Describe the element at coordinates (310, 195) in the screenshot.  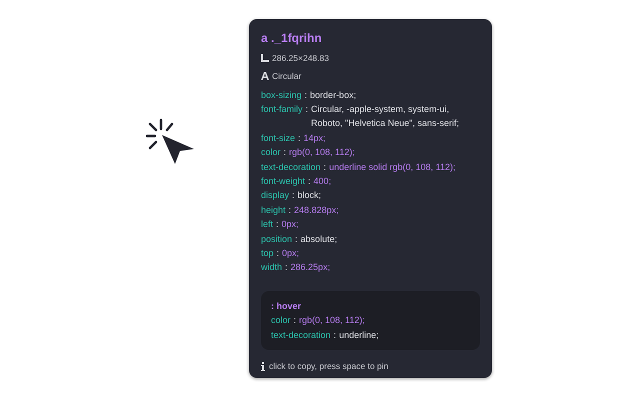
I see `property-value: block;` at that location.